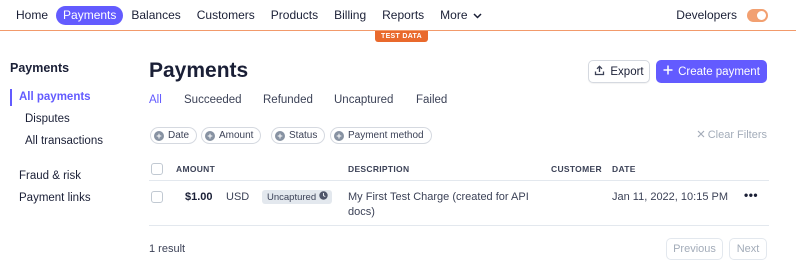 Image resolution: width=796 pixels, height=271 pixels. I want to click on sidebar-item-all-payments: All payments, so click(55, 97).